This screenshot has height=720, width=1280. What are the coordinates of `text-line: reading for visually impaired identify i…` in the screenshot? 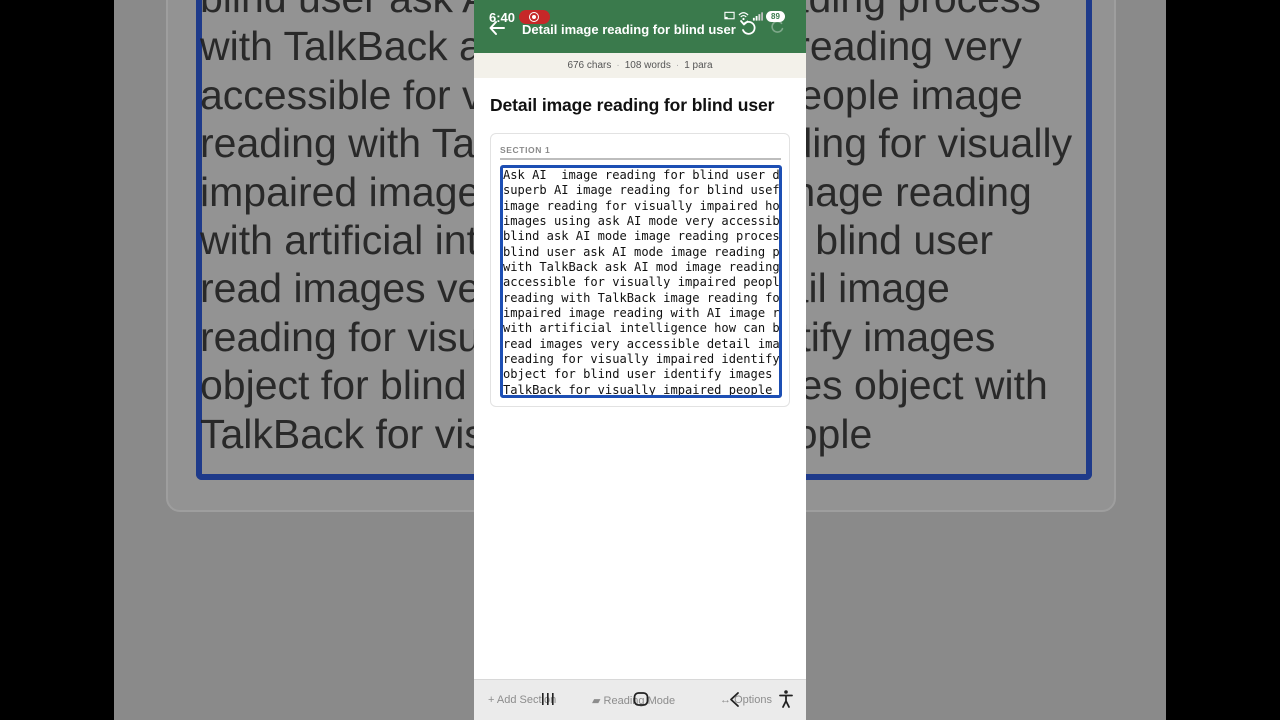 It's located at (641, 359).